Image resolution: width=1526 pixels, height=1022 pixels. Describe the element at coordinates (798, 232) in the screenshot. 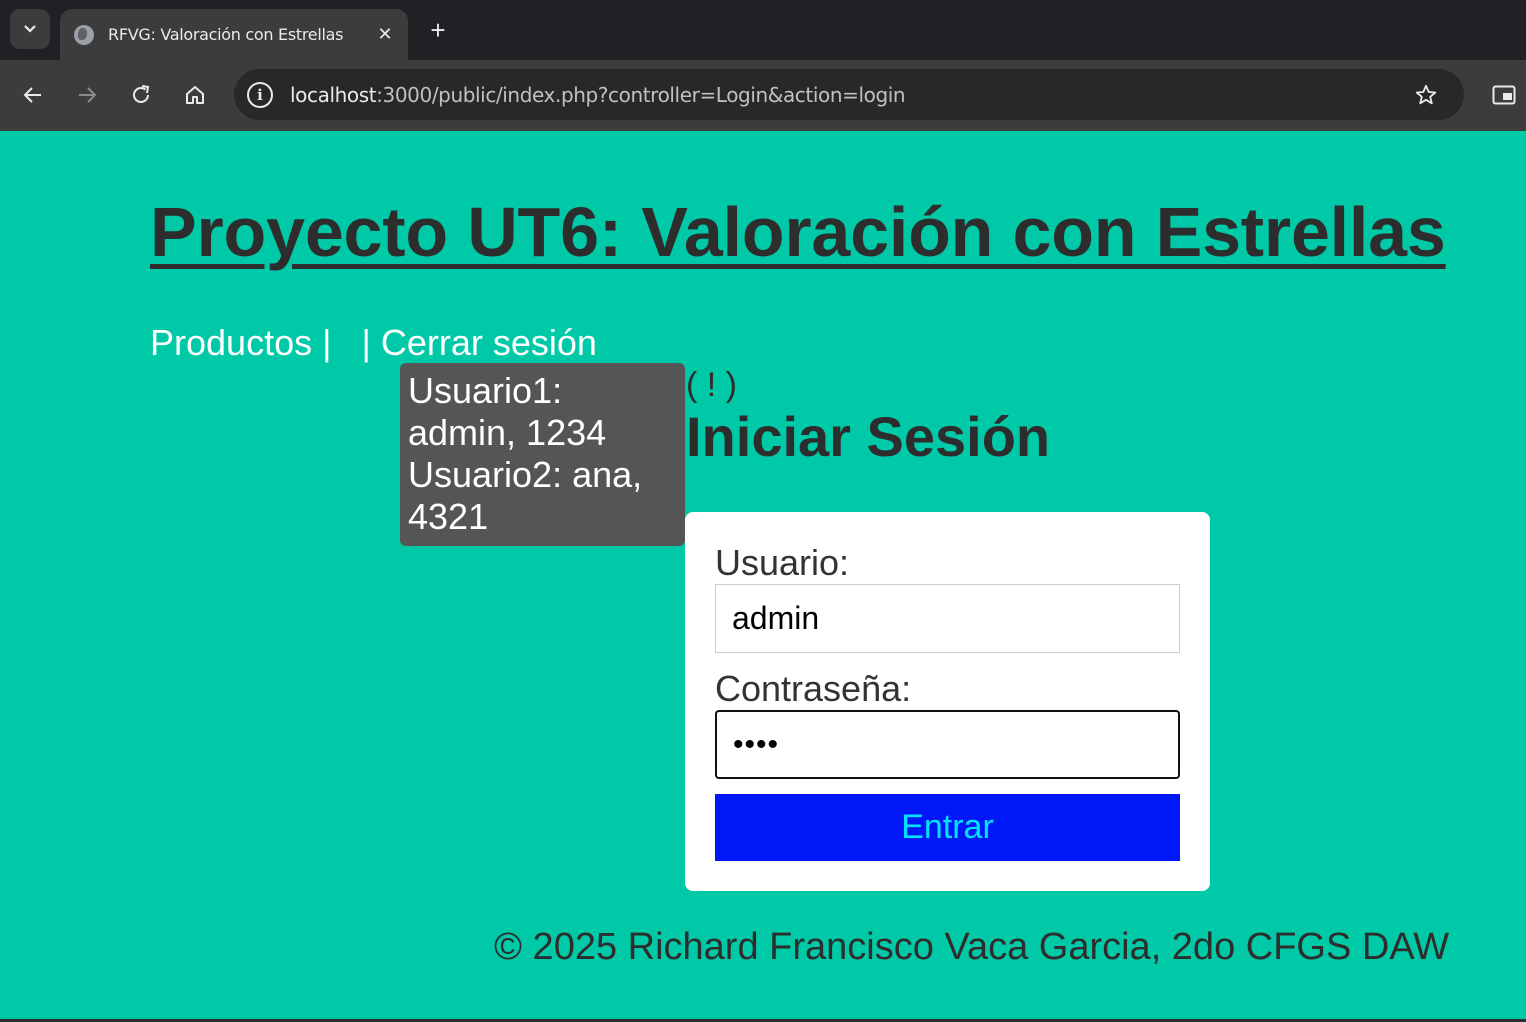

I see `page-title: Proyecto UT6: Valoración con Estrellas` at that location.